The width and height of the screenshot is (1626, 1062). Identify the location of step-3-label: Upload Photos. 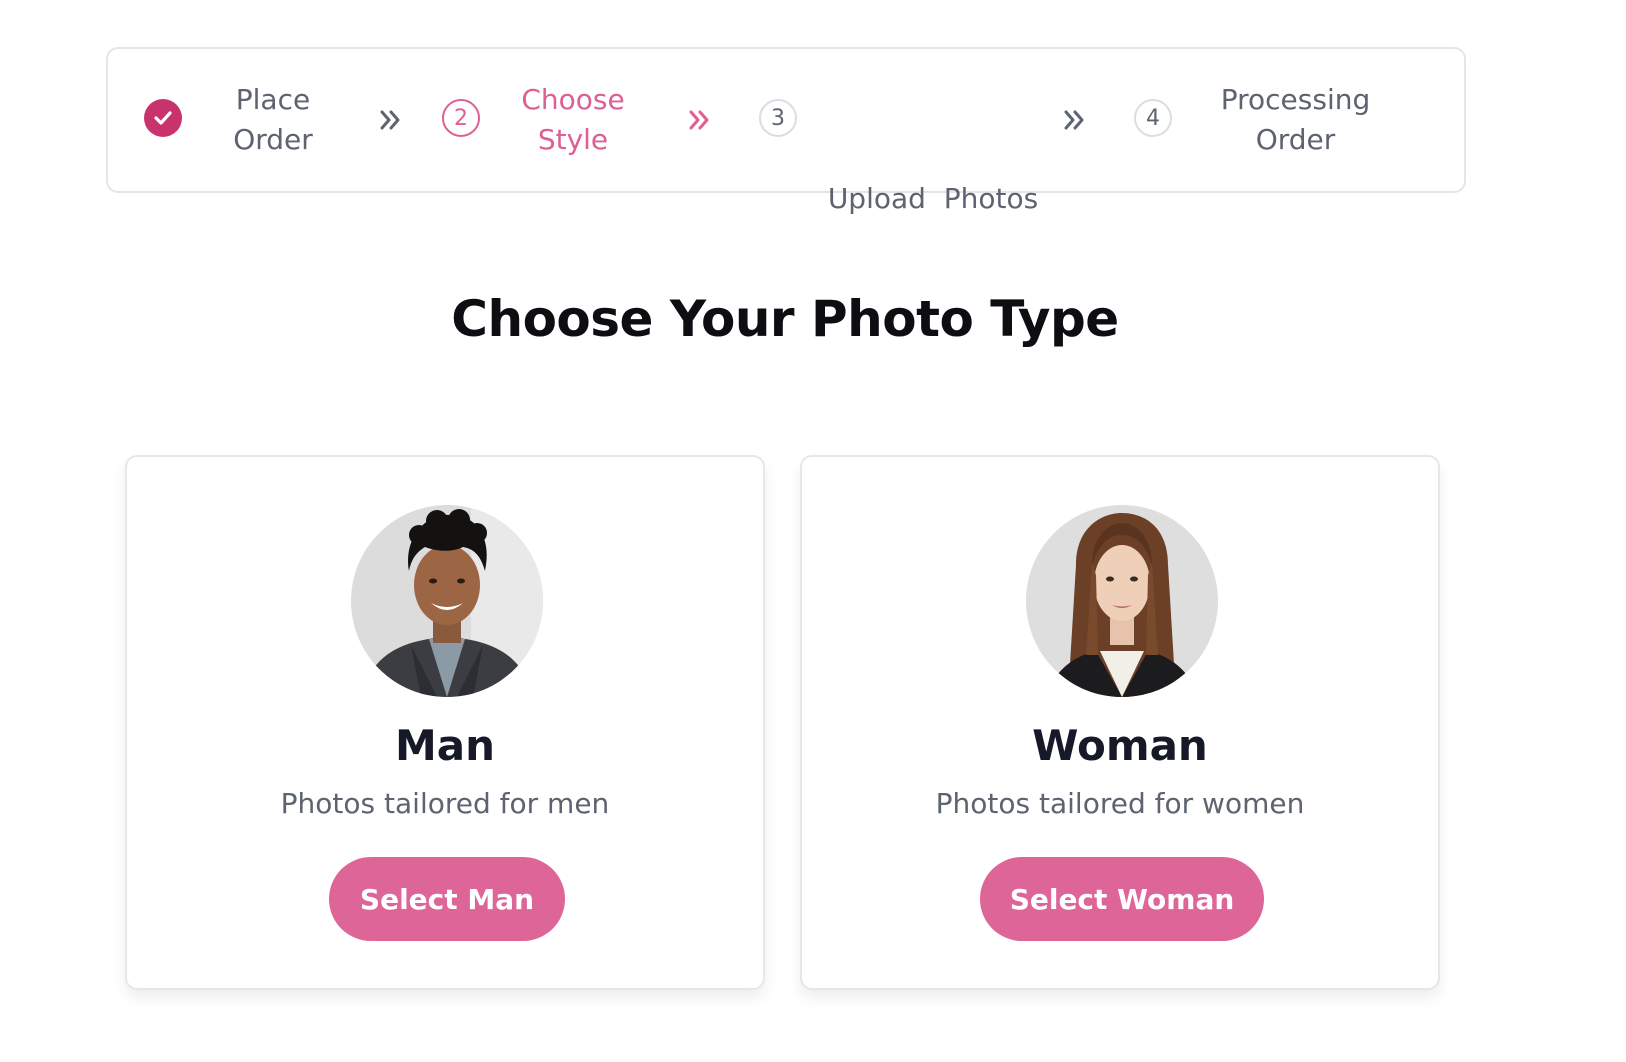
(933, 199).